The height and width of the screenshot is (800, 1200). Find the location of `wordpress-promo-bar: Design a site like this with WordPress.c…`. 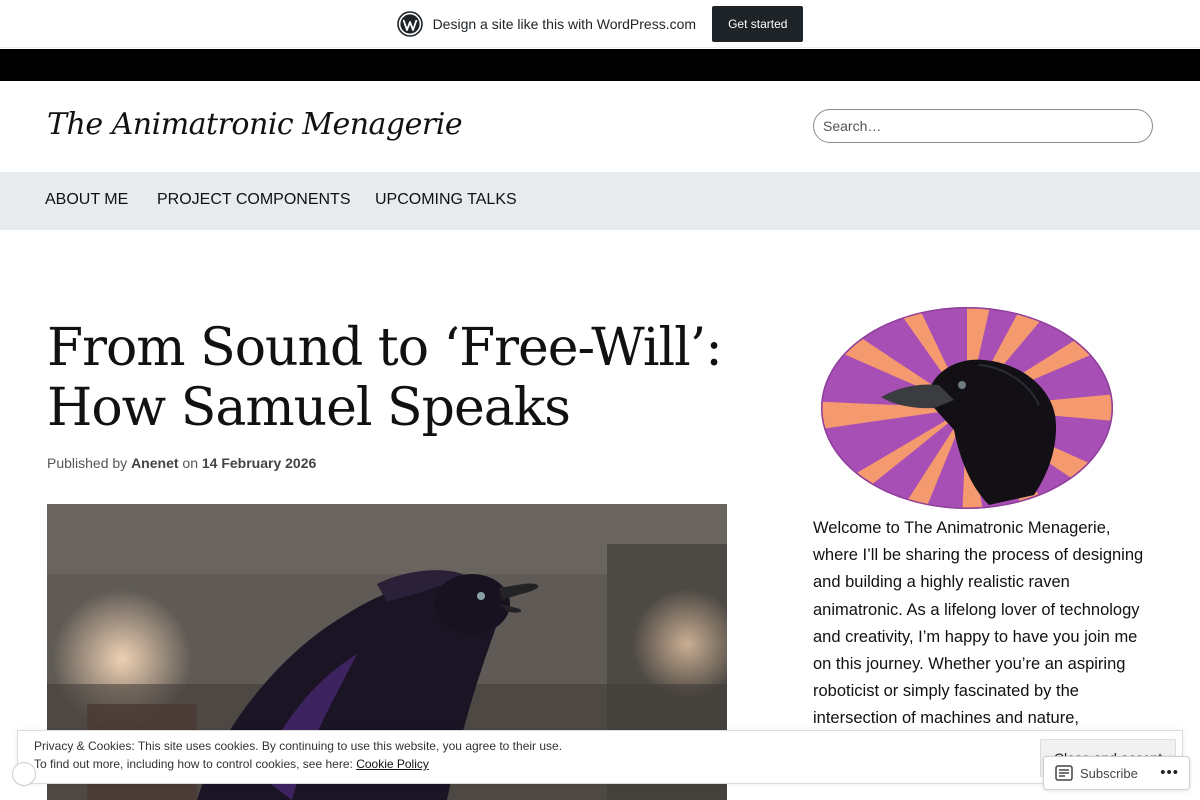

wordpress-promo-bar: Design a site like this with WordPress.c… is located at coordinates (600, 24).